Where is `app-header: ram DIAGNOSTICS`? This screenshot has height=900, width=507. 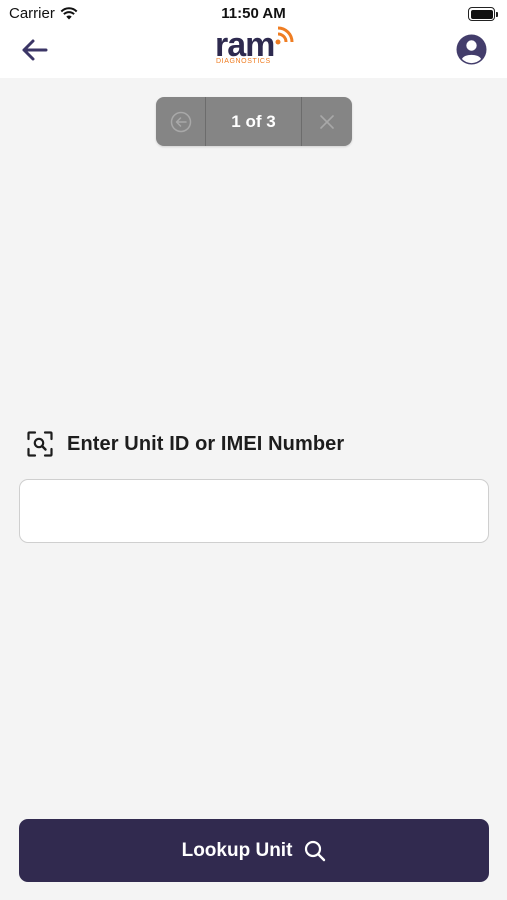
app-header: ram DIAGNOSTICS is located at coordinates (253, 52).